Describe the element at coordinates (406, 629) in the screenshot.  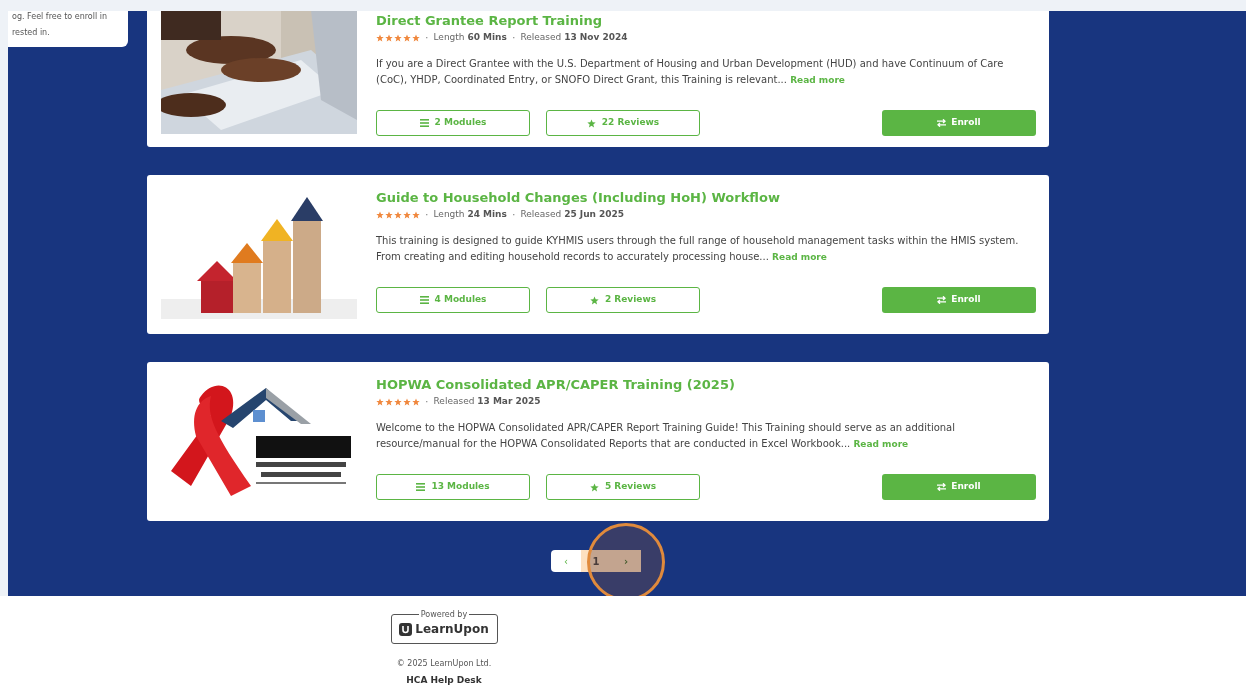
I see `logo-icon` at that location.